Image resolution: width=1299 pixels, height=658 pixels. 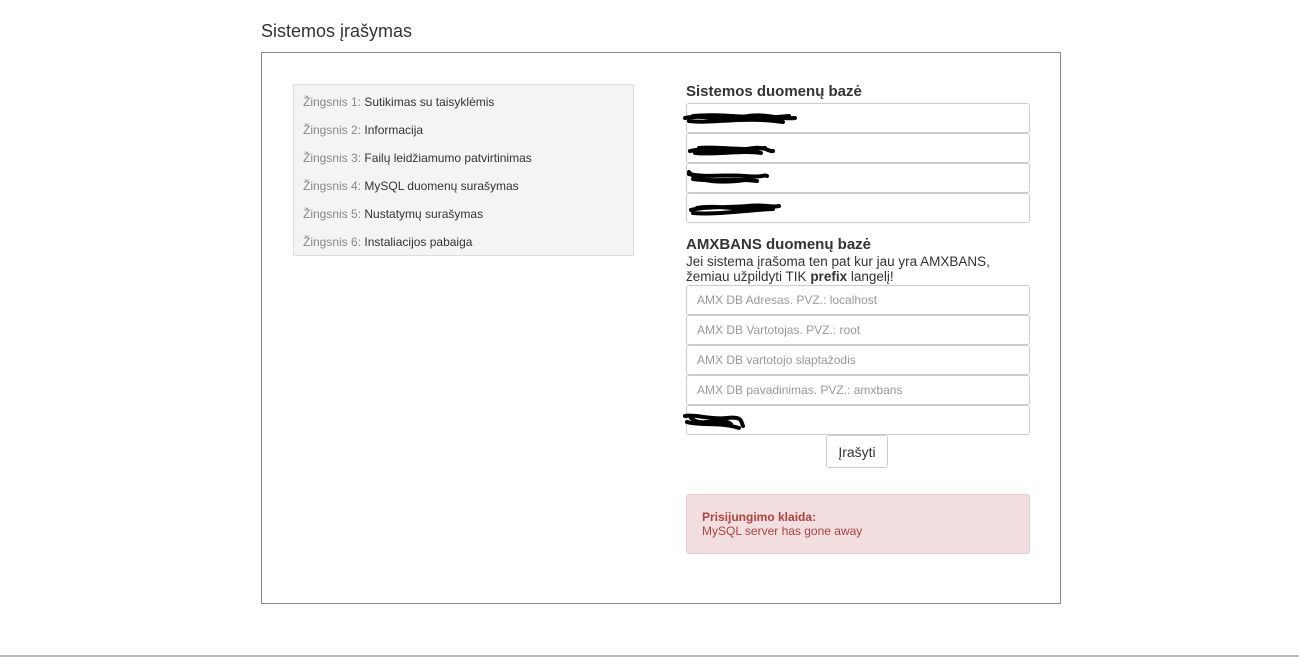 I want to click on amx-db-password-input, so click(x=858, y=360).